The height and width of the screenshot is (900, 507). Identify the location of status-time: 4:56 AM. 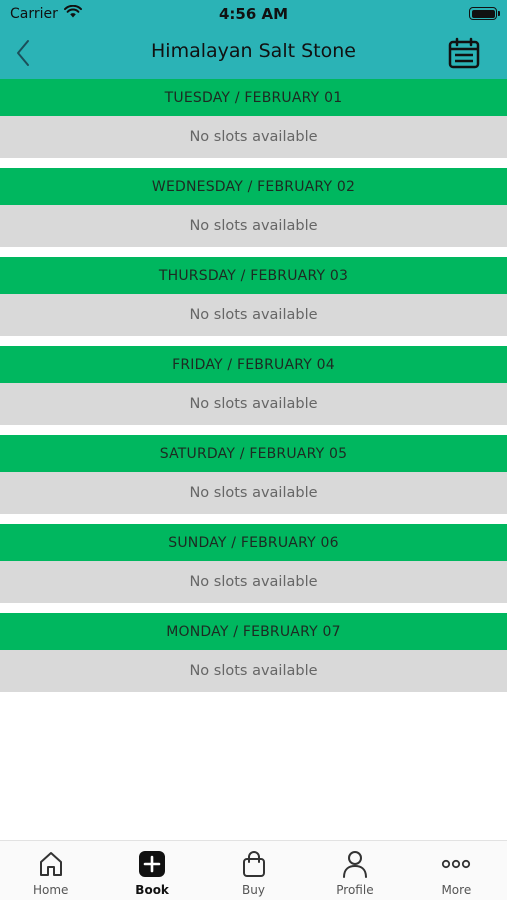
(253, 14).